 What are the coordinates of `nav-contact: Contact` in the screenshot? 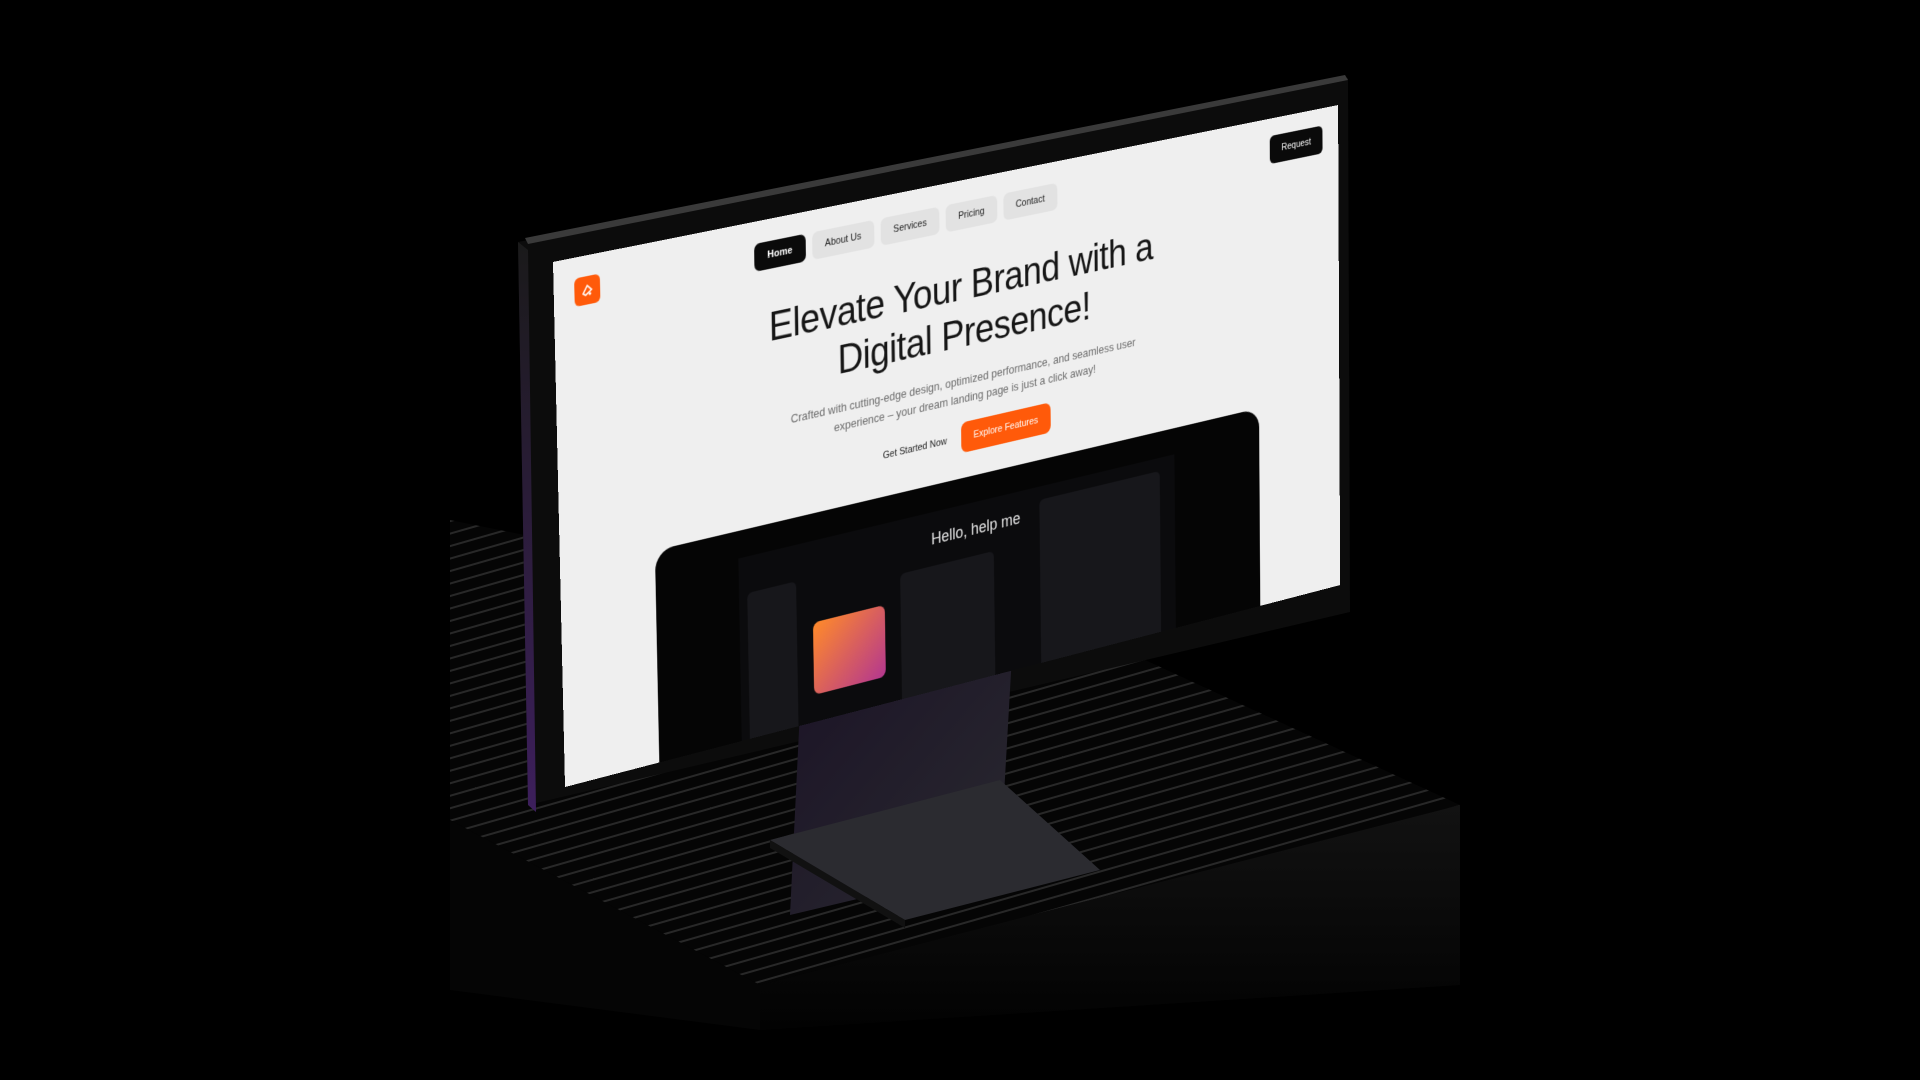 It's located at (1030, 201).